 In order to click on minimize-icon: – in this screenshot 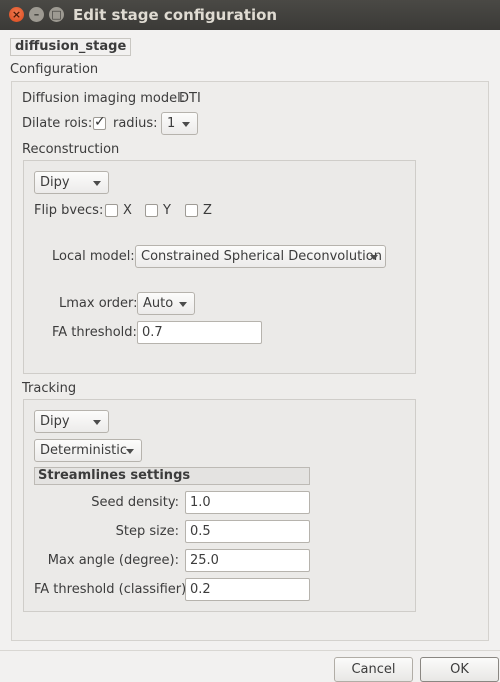, I will do `click(36, 14)`.